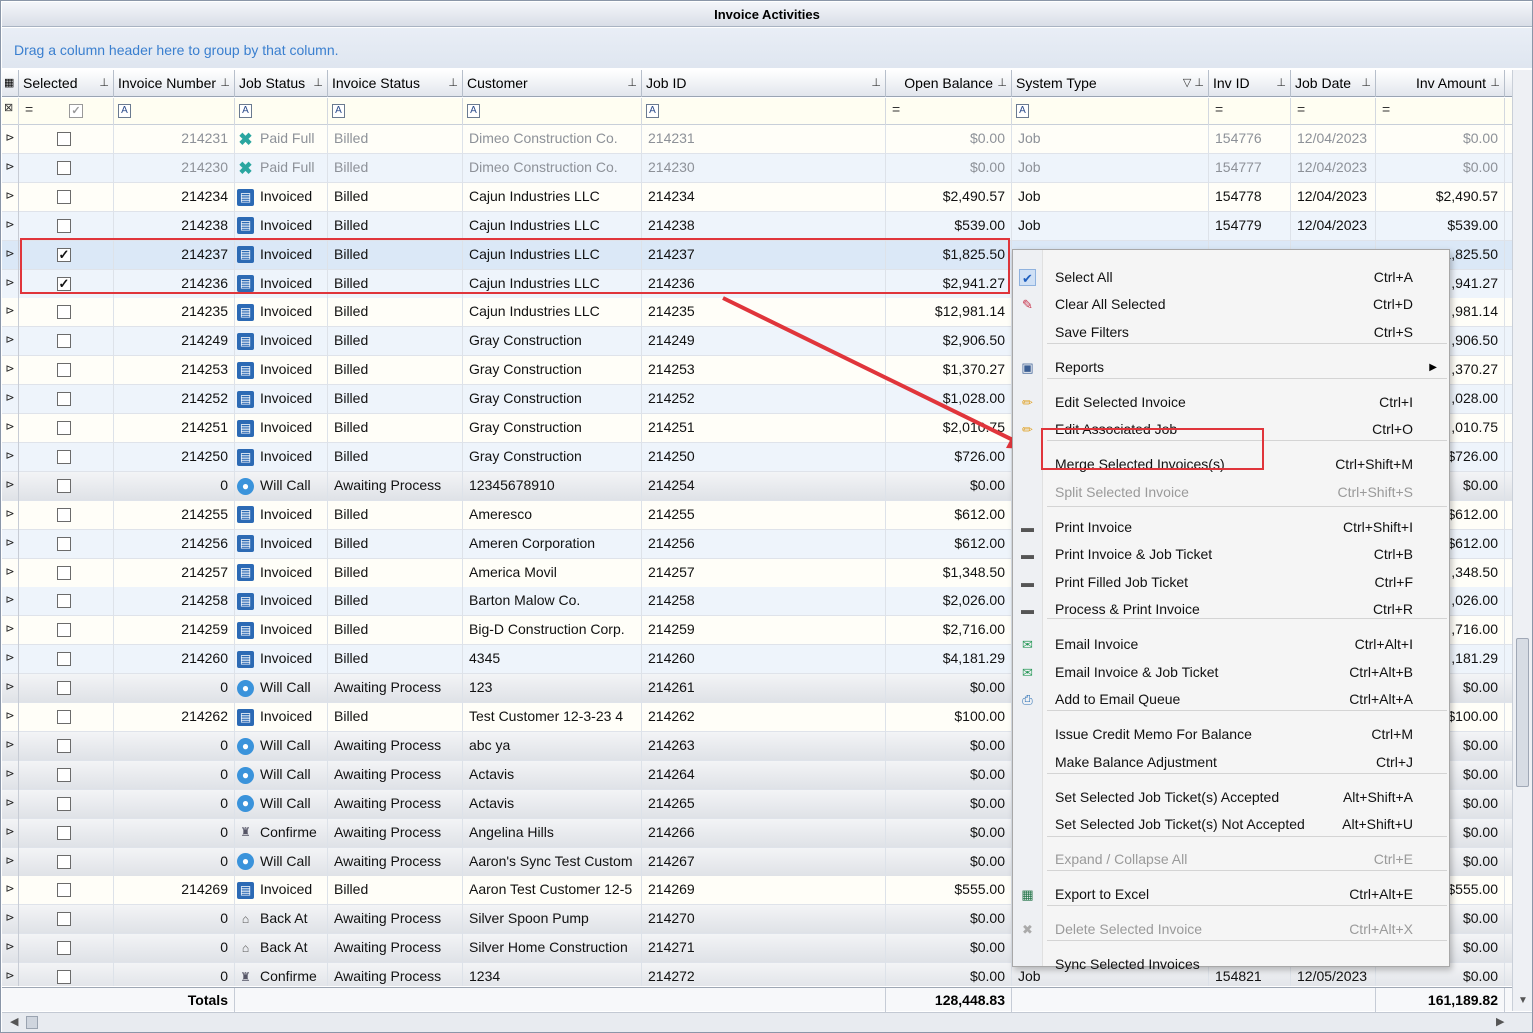 The width and height of the screenshot is (1533, 1033). Describe the element at coordinates (1231, 929) in the screenshot. I see `menu-item-delete-selected-invoice: ✖ Delete Selected Invoice Ctrl+Alt+X` at that location.